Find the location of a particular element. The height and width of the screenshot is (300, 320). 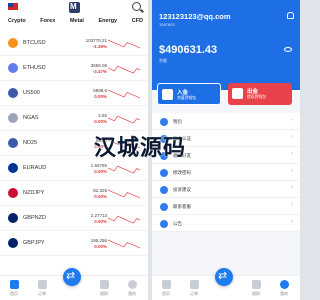

search-icon is located at coordinates (136, 6).